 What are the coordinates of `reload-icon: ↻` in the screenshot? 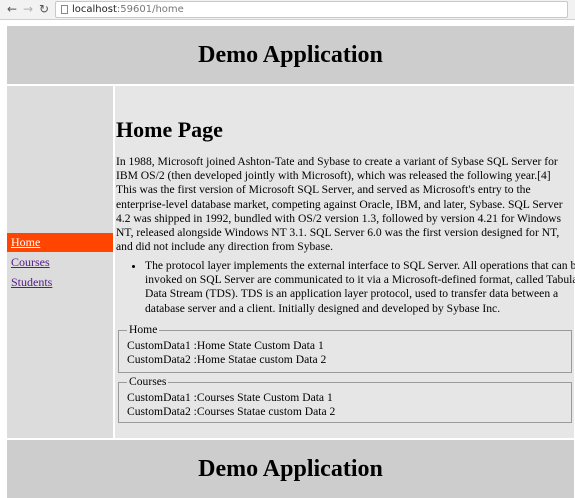 It's located at (44, 9).